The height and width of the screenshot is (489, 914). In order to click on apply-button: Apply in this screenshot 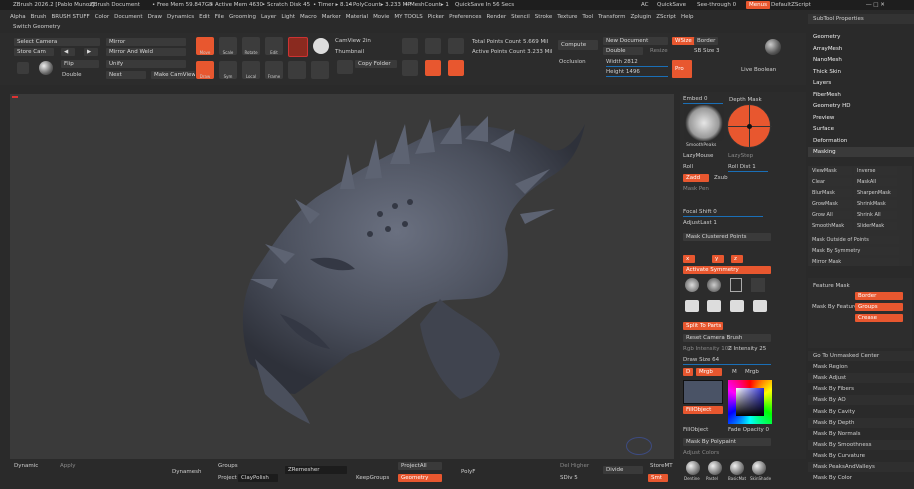, I will do `click(68, 466)`.